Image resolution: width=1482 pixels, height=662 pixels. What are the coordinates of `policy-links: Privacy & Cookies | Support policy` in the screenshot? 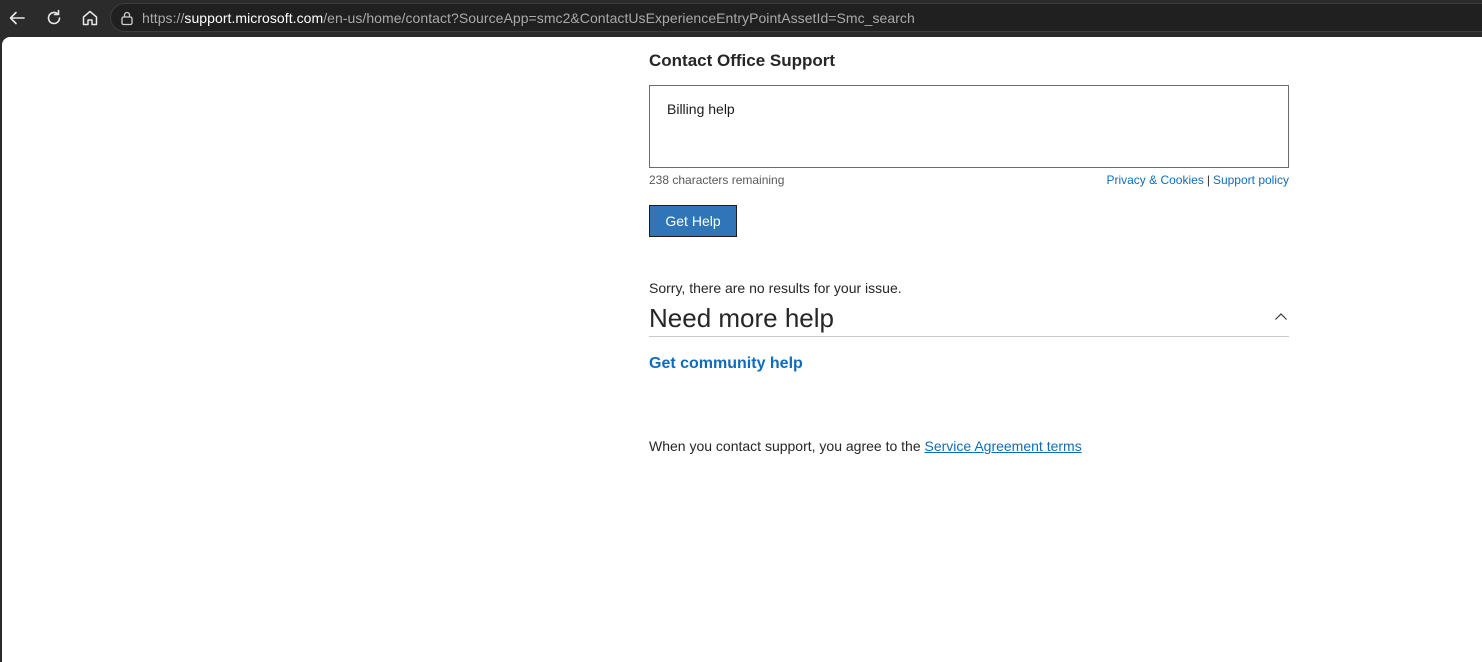 It's located at (1197, 180).